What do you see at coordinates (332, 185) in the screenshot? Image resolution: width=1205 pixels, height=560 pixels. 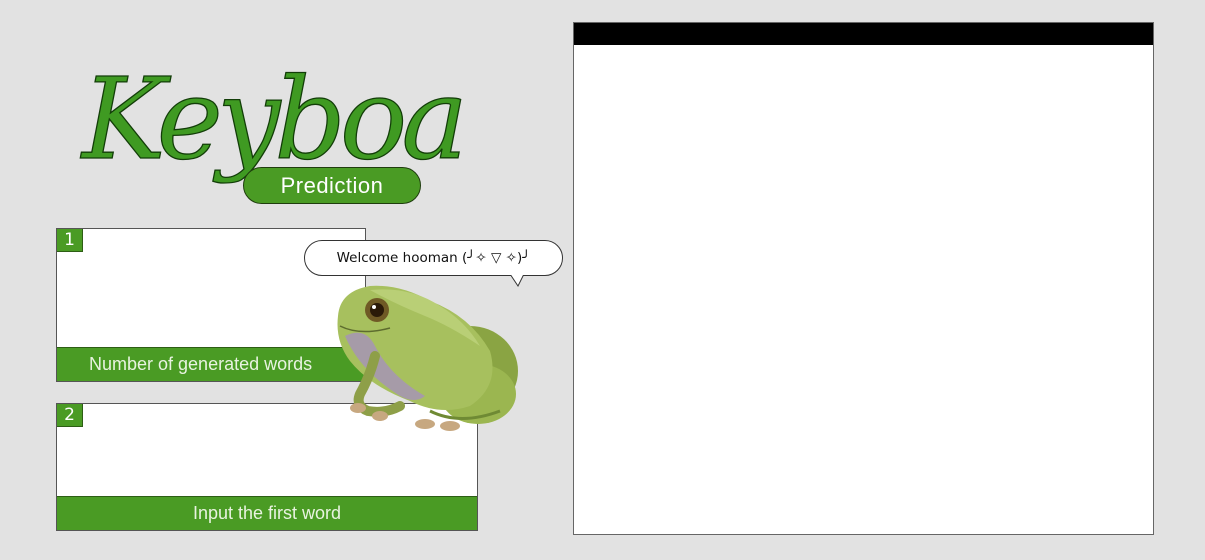 I see `logo-subtitle: Prediction` at bounding box center [332, 185].